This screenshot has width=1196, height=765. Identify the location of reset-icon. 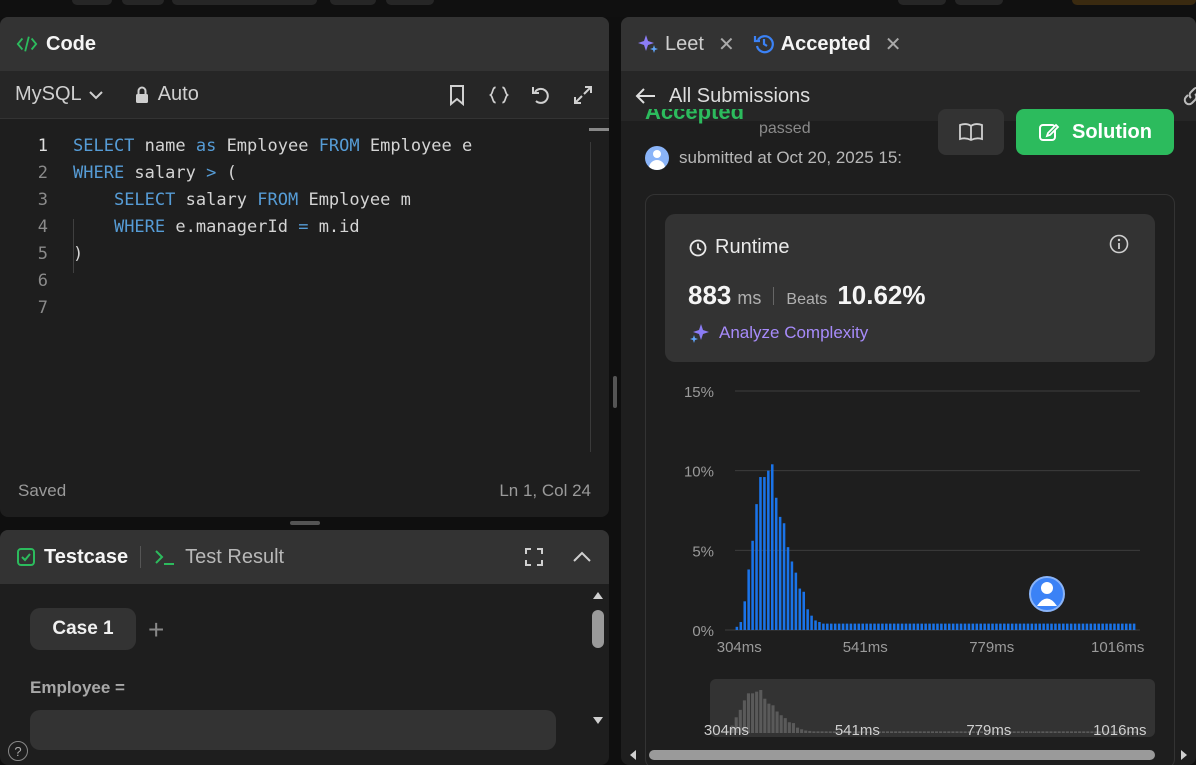
(541, 95).